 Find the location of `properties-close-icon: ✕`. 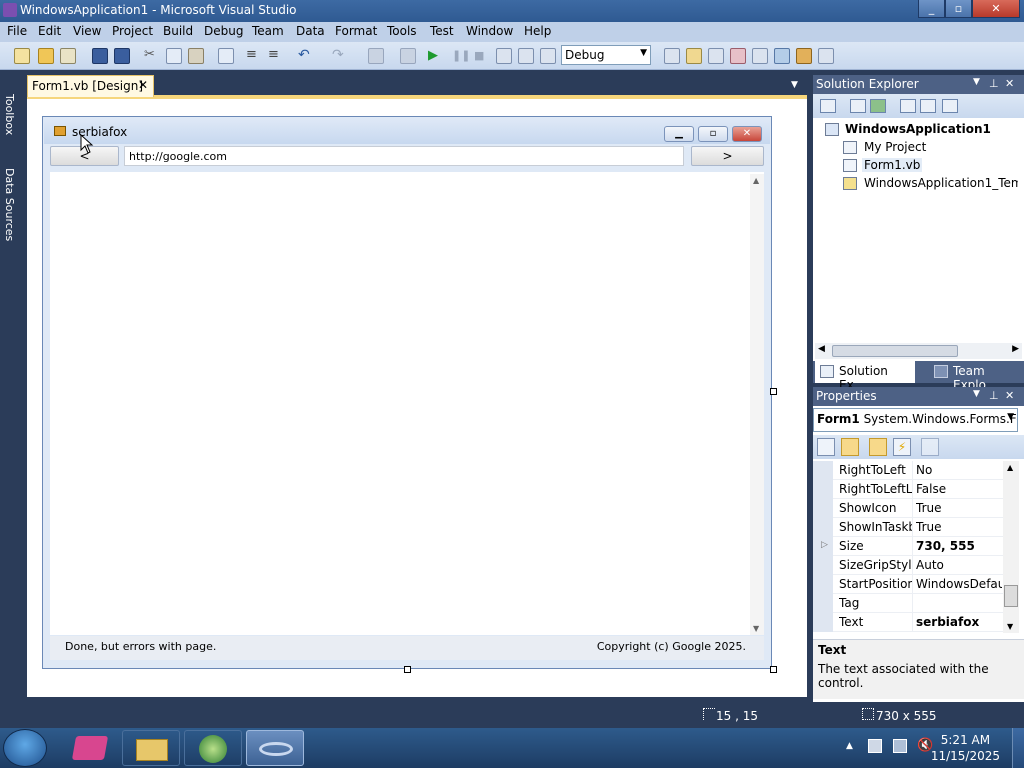

properties-close-icon: ✕ is located at coordinates (1009, 395).